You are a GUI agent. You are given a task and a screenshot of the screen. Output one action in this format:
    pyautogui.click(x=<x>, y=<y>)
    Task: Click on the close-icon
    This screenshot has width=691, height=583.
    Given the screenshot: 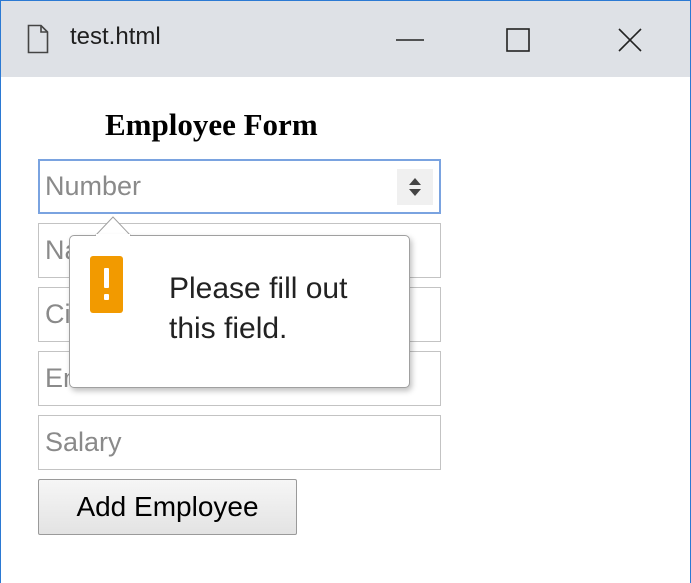 What is the action you would take?
    pyautogui.click(x=630, y=40)
    